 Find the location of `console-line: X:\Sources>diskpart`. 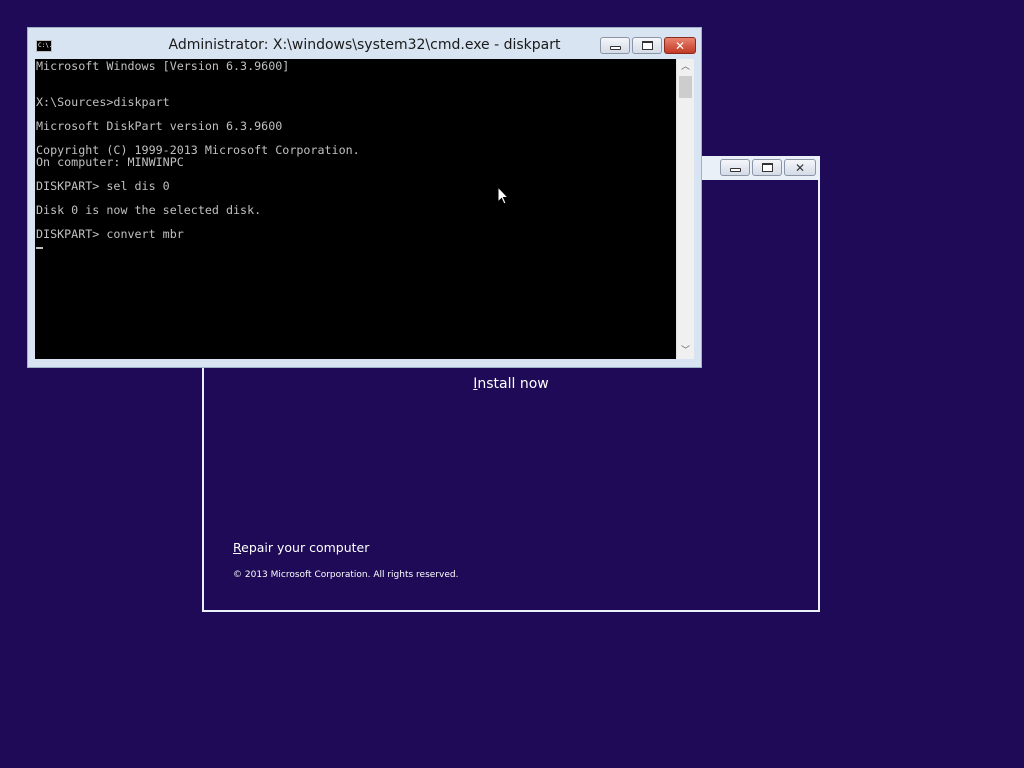

console-line: X:\Sources>diskpart is located at coordinates (103, 102).